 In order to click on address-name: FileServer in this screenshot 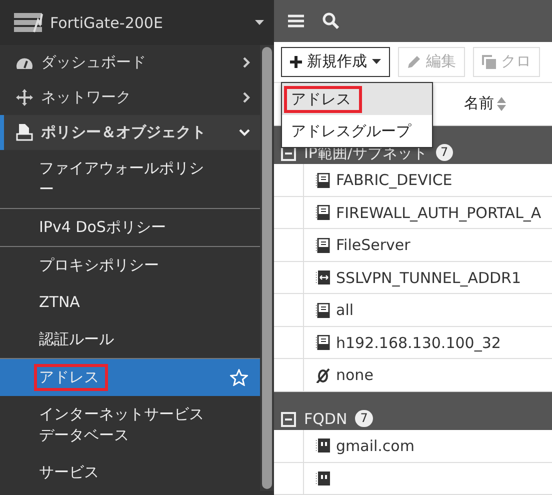, I will do `click(373, 245)`.